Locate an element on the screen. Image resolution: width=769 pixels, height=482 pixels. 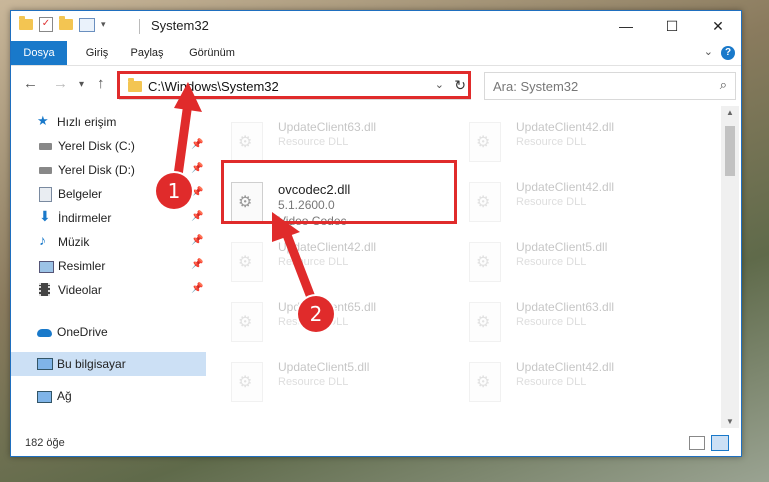
ribbon-tabs: Dosya Giriş Paylaş Görünüm ⌄ ? is located at coordinates (376, 53).